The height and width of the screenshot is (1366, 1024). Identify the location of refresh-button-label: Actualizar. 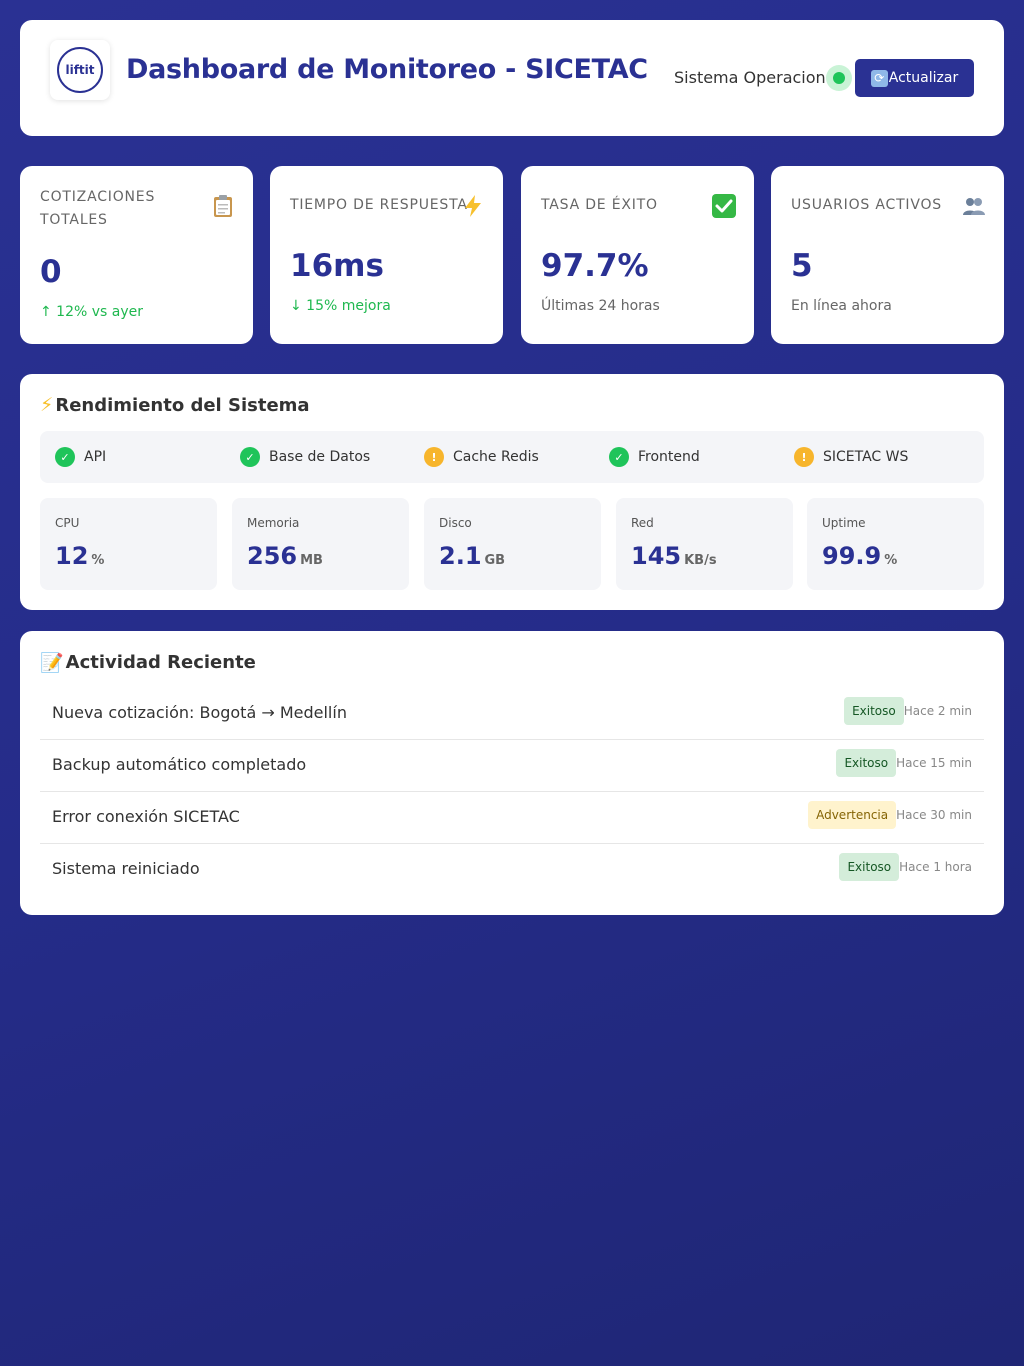
(923, 78).